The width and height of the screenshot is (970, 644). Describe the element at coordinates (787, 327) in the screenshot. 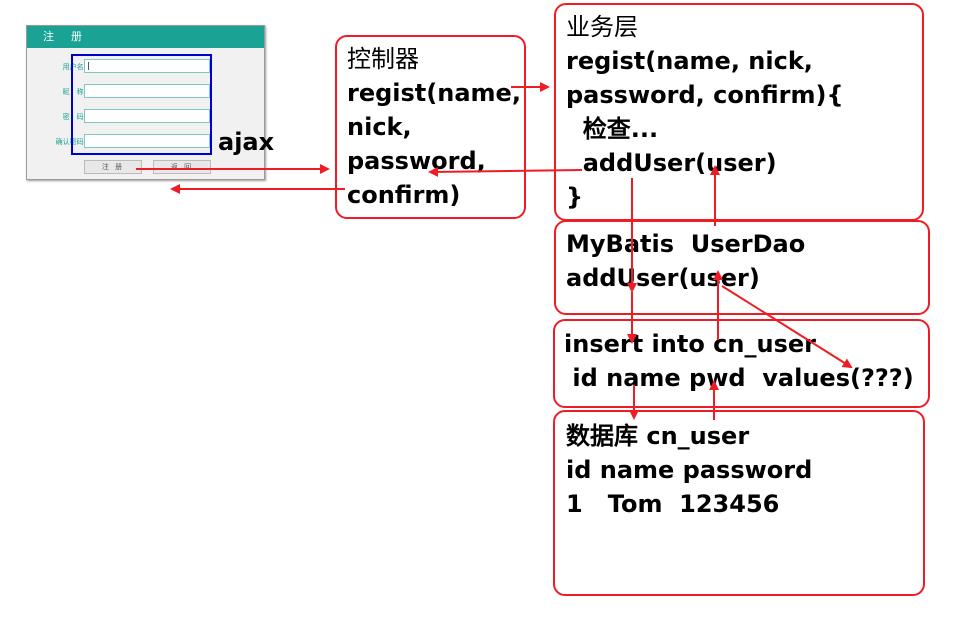

I see `arrow-dao-to-values` at that location.